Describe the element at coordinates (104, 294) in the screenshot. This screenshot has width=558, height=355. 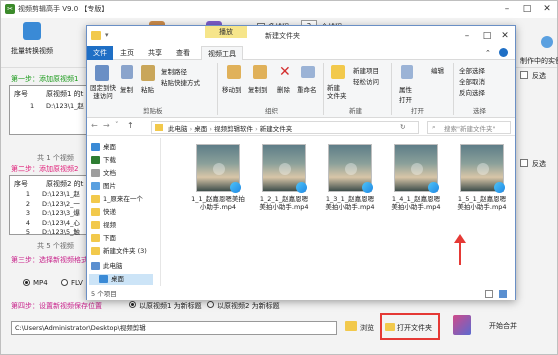
I see `item-count: 5 个项目` at that location.